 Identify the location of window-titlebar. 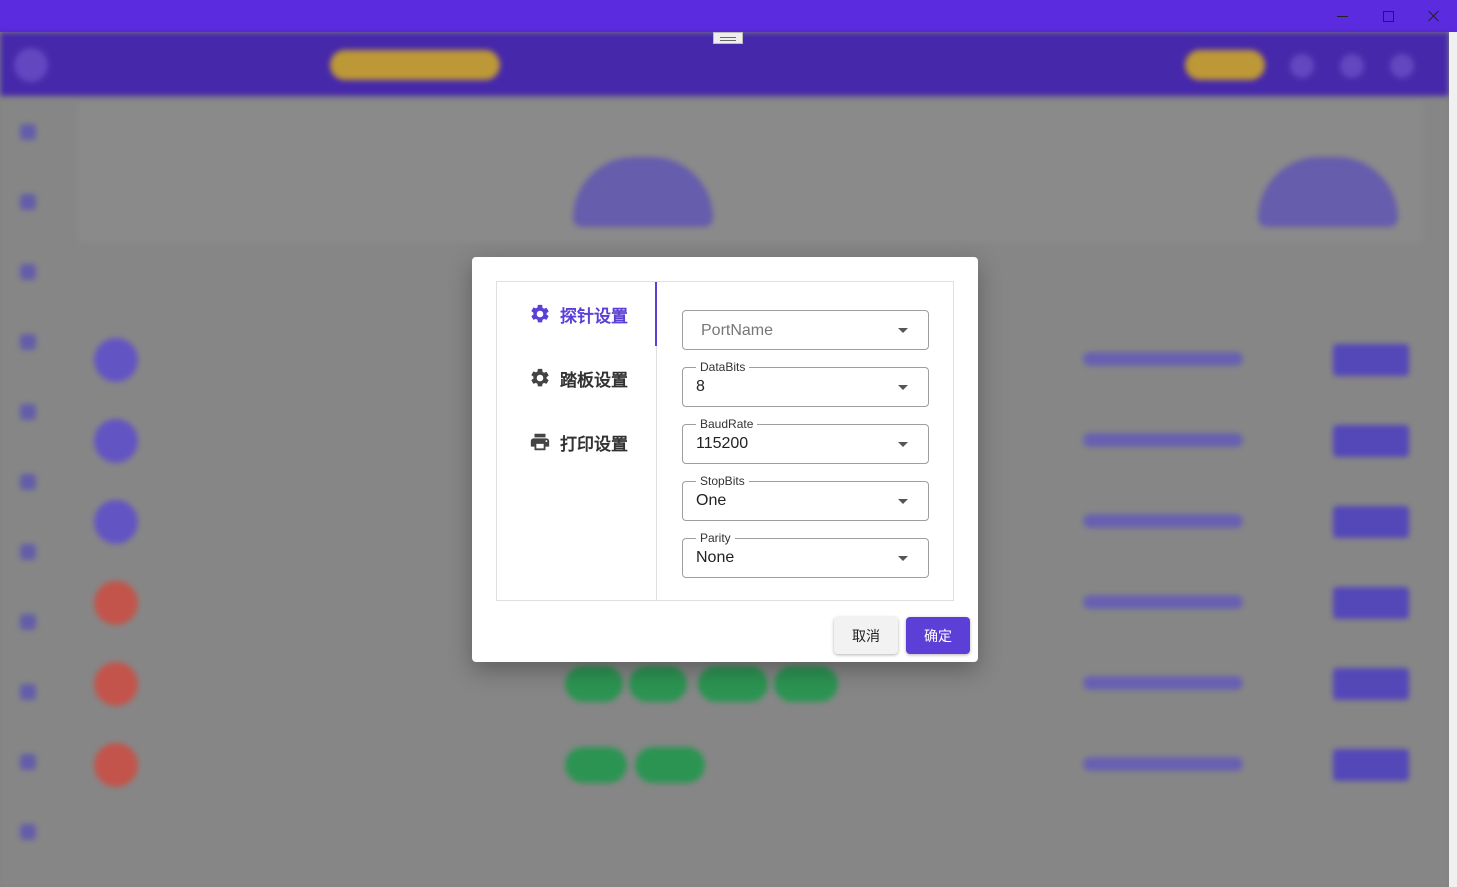
(728, 16).